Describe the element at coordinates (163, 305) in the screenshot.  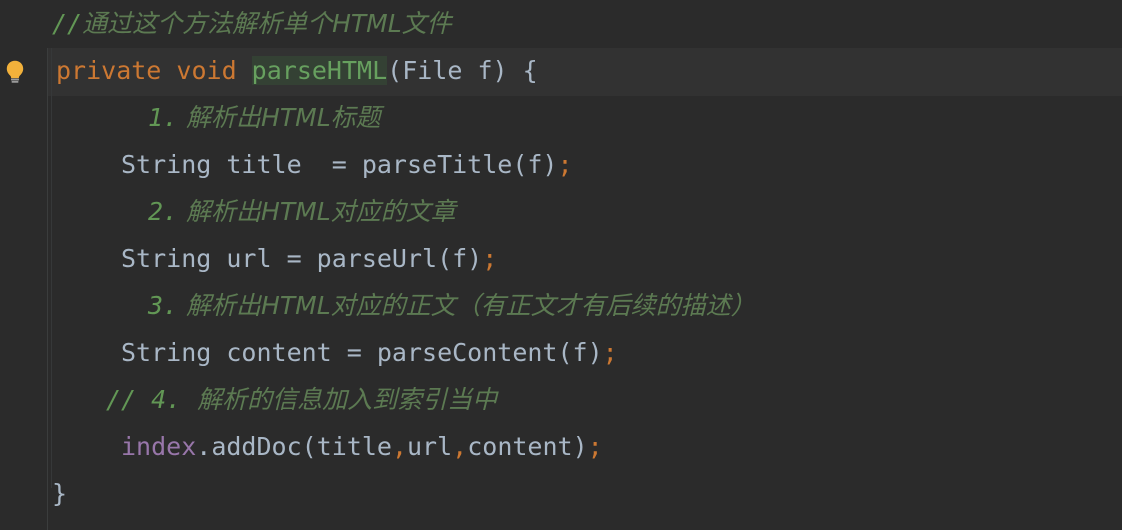
I see `token-comment: 3.` at that location.